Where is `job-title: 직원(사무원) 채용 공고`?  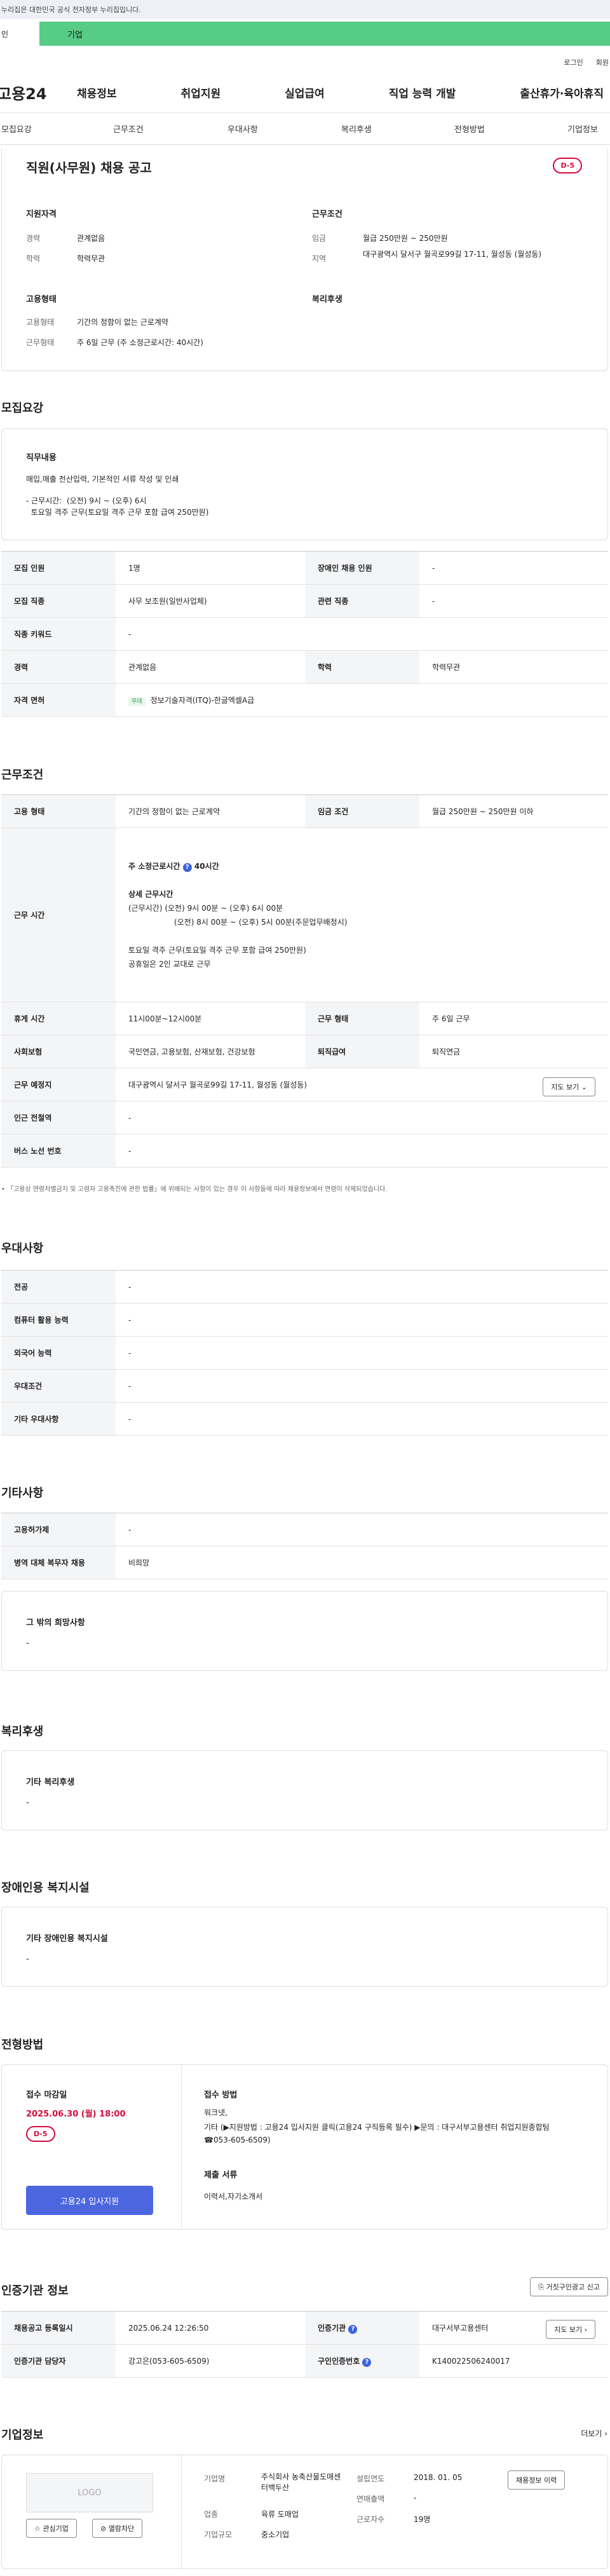
job-title: 직원(사무원) 채용 공고 is located at coordinates (89, 167).